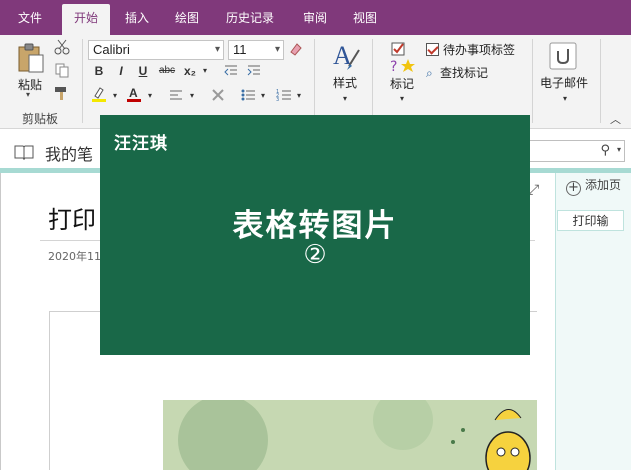 The image size is (631, 470). I want to click on tab-home: 开始, so click(86, 19).